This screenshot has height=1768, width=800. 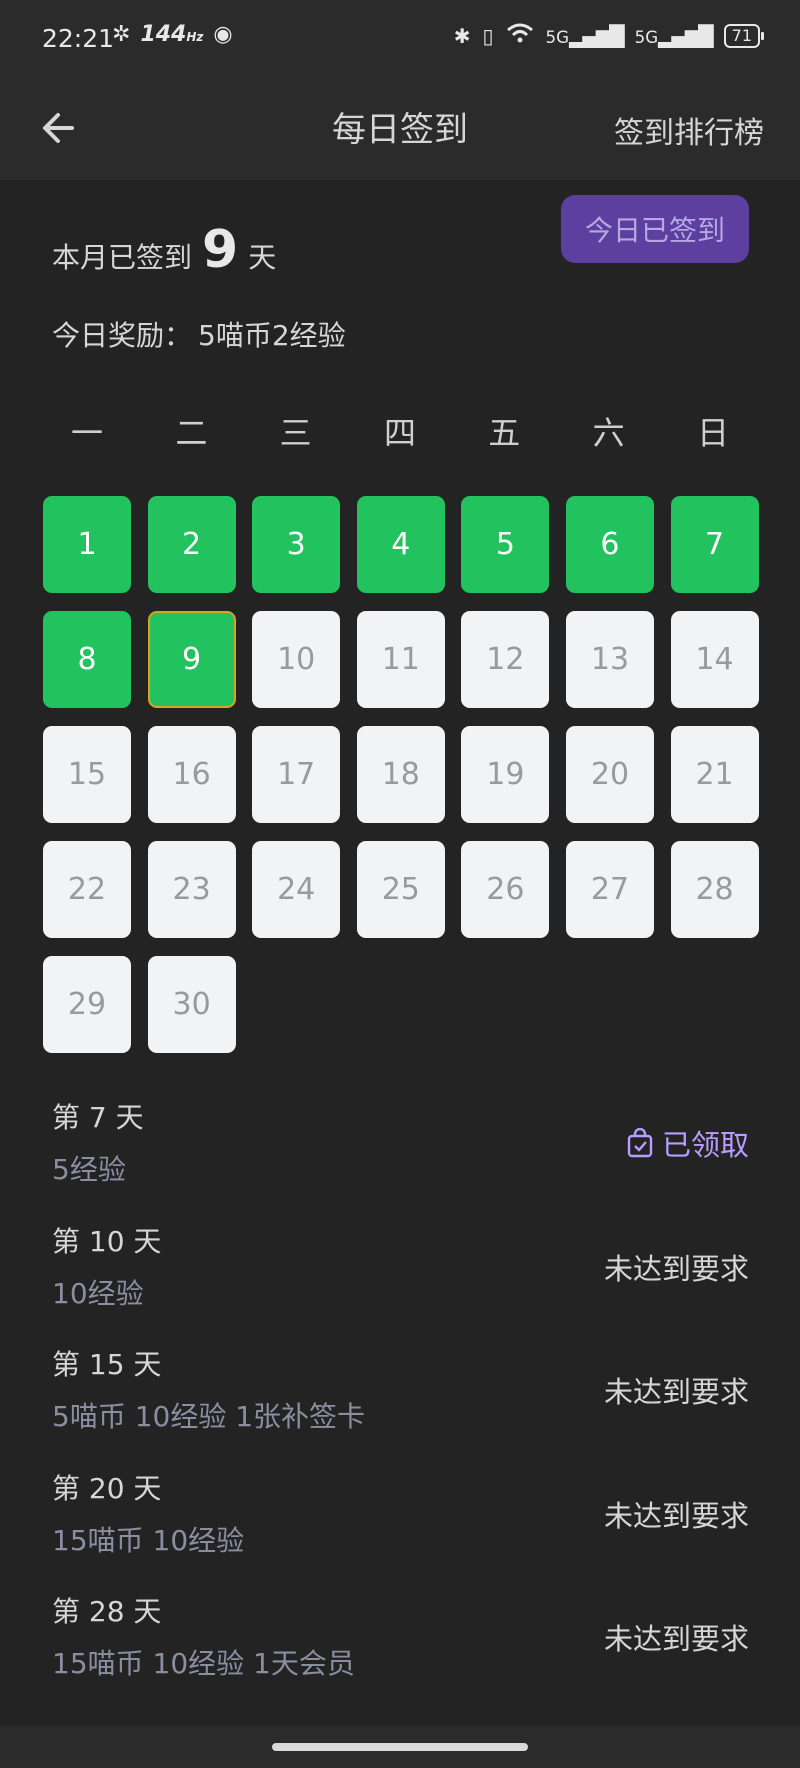 I want to click on calendar-day: 23, so click(x=191, y=889).